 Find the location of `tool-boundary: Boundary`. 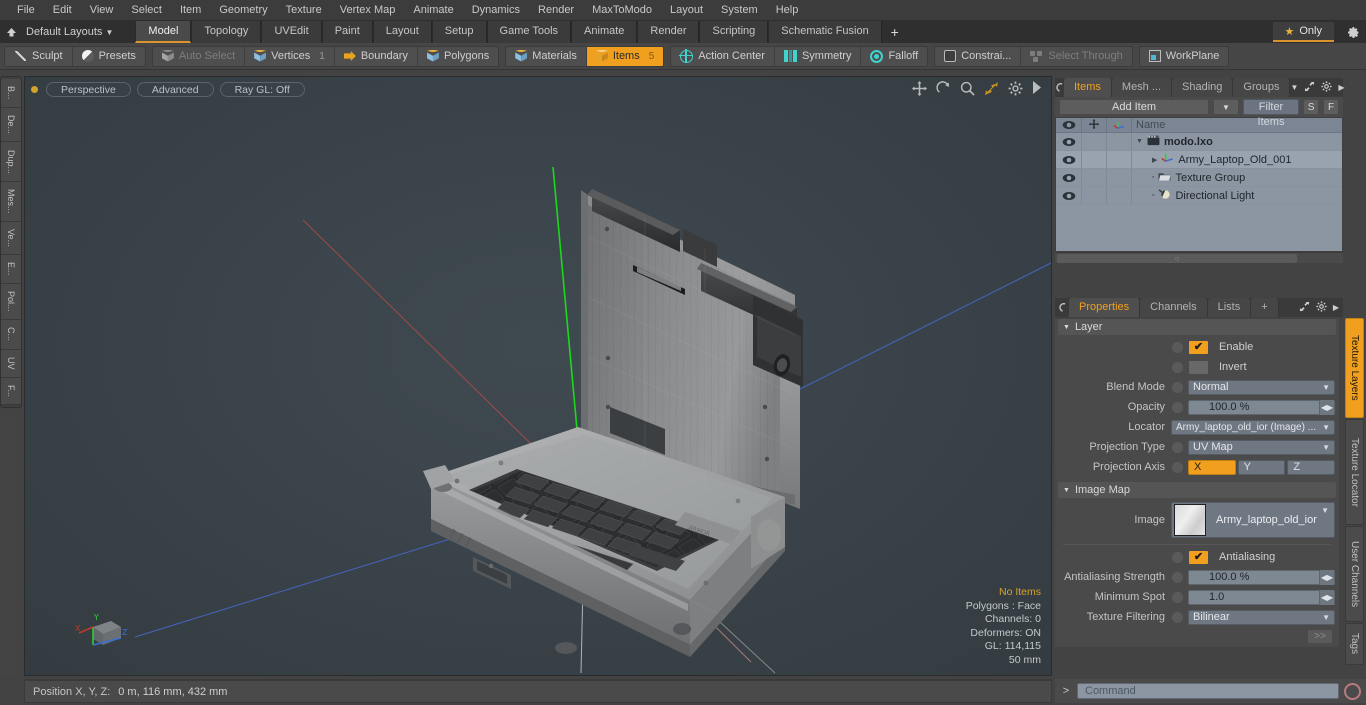

tool-boundary: Boundary is located at coordinates (376, 56).